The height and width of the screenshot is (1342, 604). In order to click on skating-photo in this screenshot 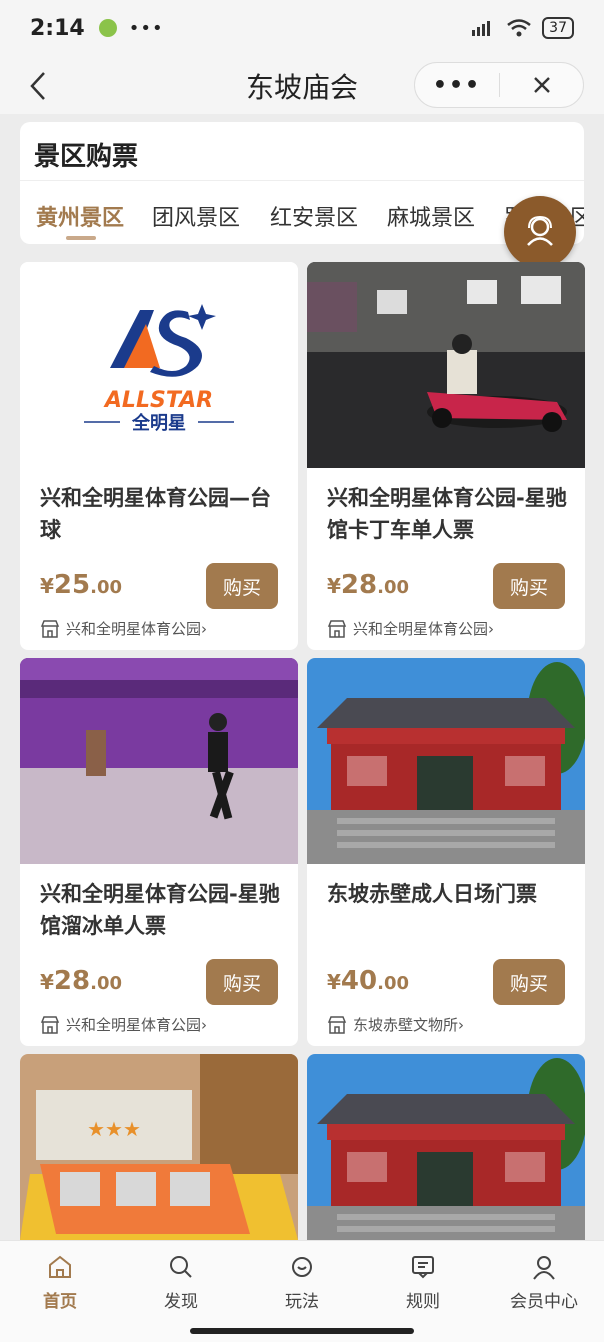, I will do `click(159, 761)`.